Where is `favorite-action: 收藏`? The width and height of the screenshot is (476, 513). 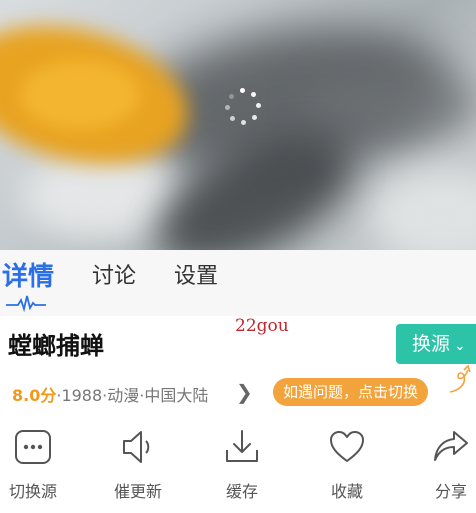
favorite-action: 收藏 is located at coordinates (347, 465).